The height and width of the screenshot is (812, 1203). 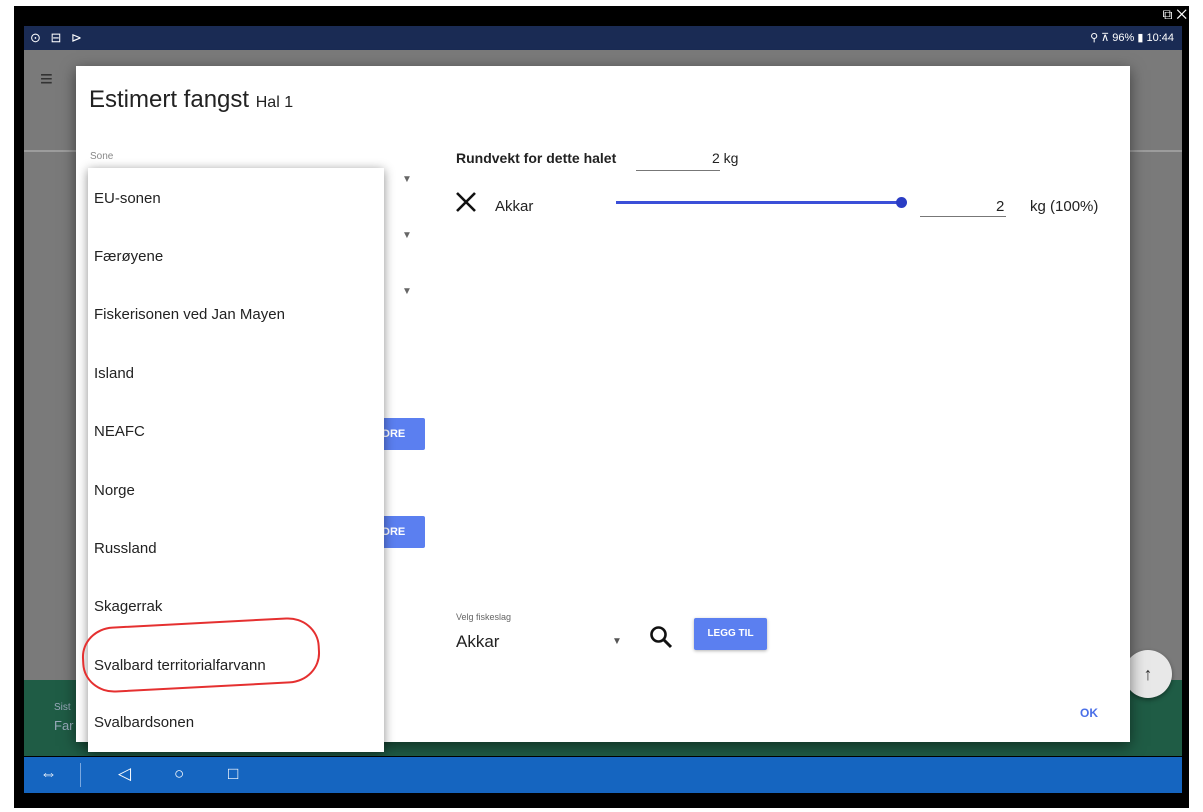 What do you see at coordinates (1064, 206) in the screenshot?
I see `species-kg-unit: kg (100%)` at bounding box center [1064, 206].